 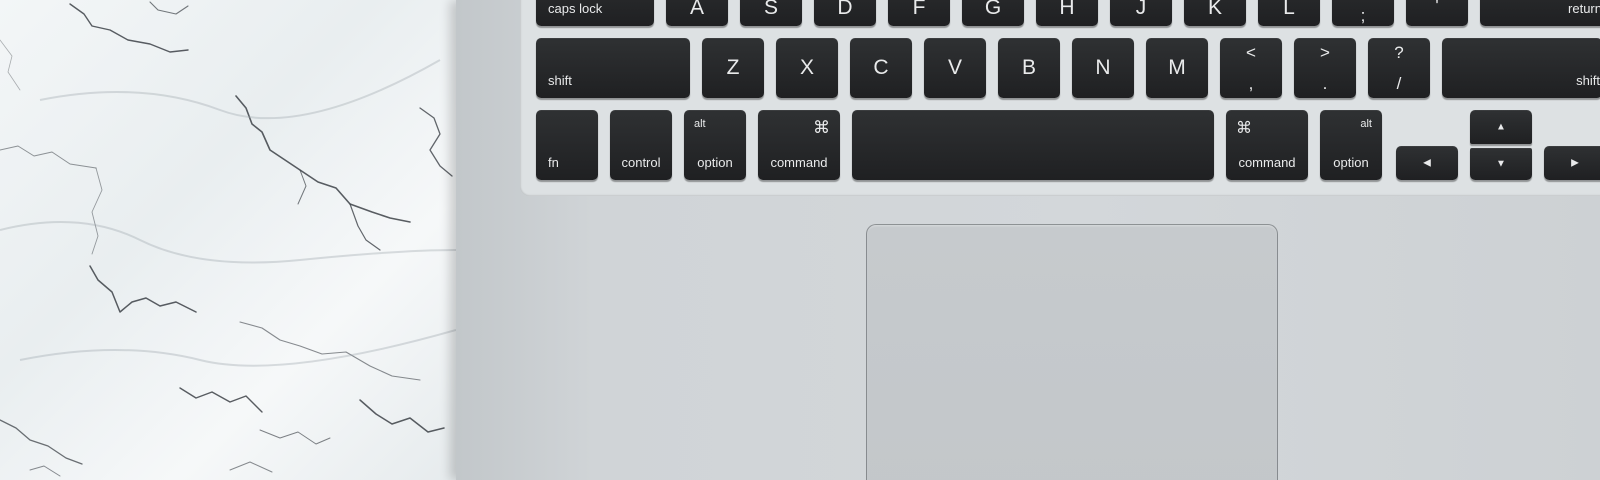 I want to click on key-shift-left-label: shift, so click(x=560, y=80).